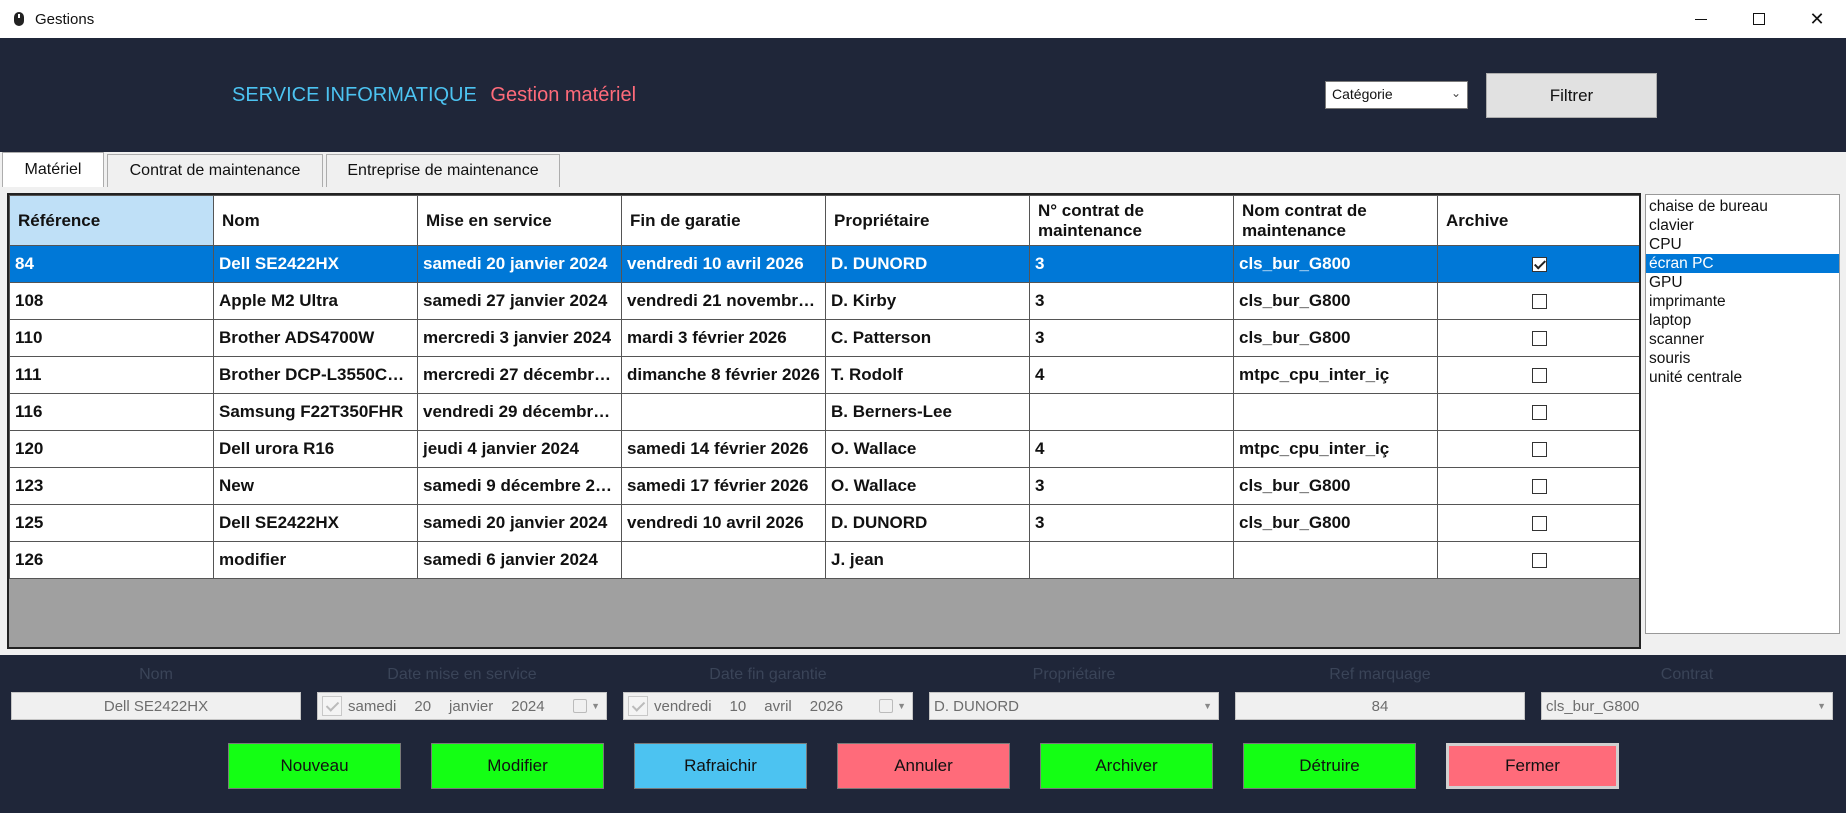 This screenshot has width=1846, height=813. What do you see at coordinates (519, 560) in the screenshot?
I see `cell-mise: samedi 6 janvier 2024` at bounding box center [519, 560].